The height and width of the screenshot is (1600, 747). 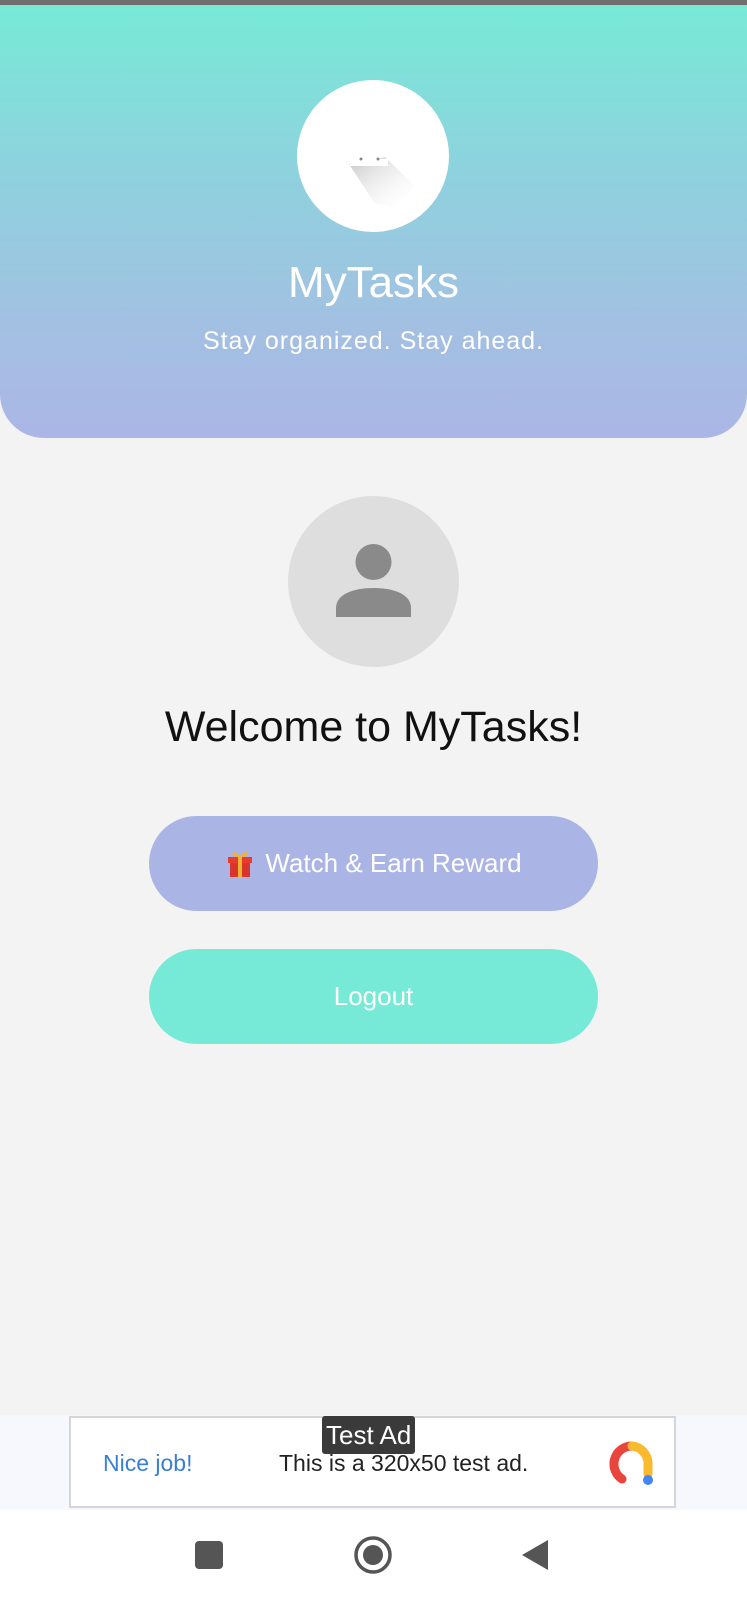 I want to click on welcome-message: Welcome to MyTasks!, so click(x=373, y=727).